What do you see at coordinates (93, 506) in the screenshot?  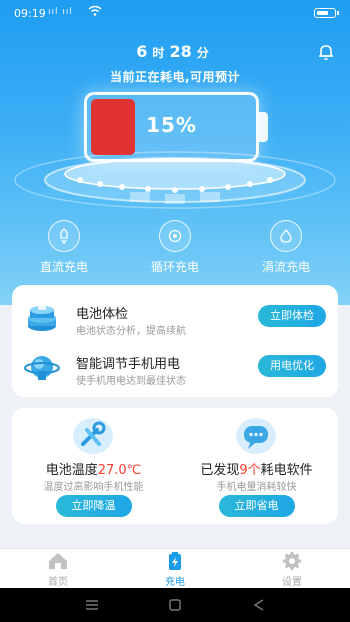 I see `cool-down-button: 立即降温` at bounding box center [93, 506].